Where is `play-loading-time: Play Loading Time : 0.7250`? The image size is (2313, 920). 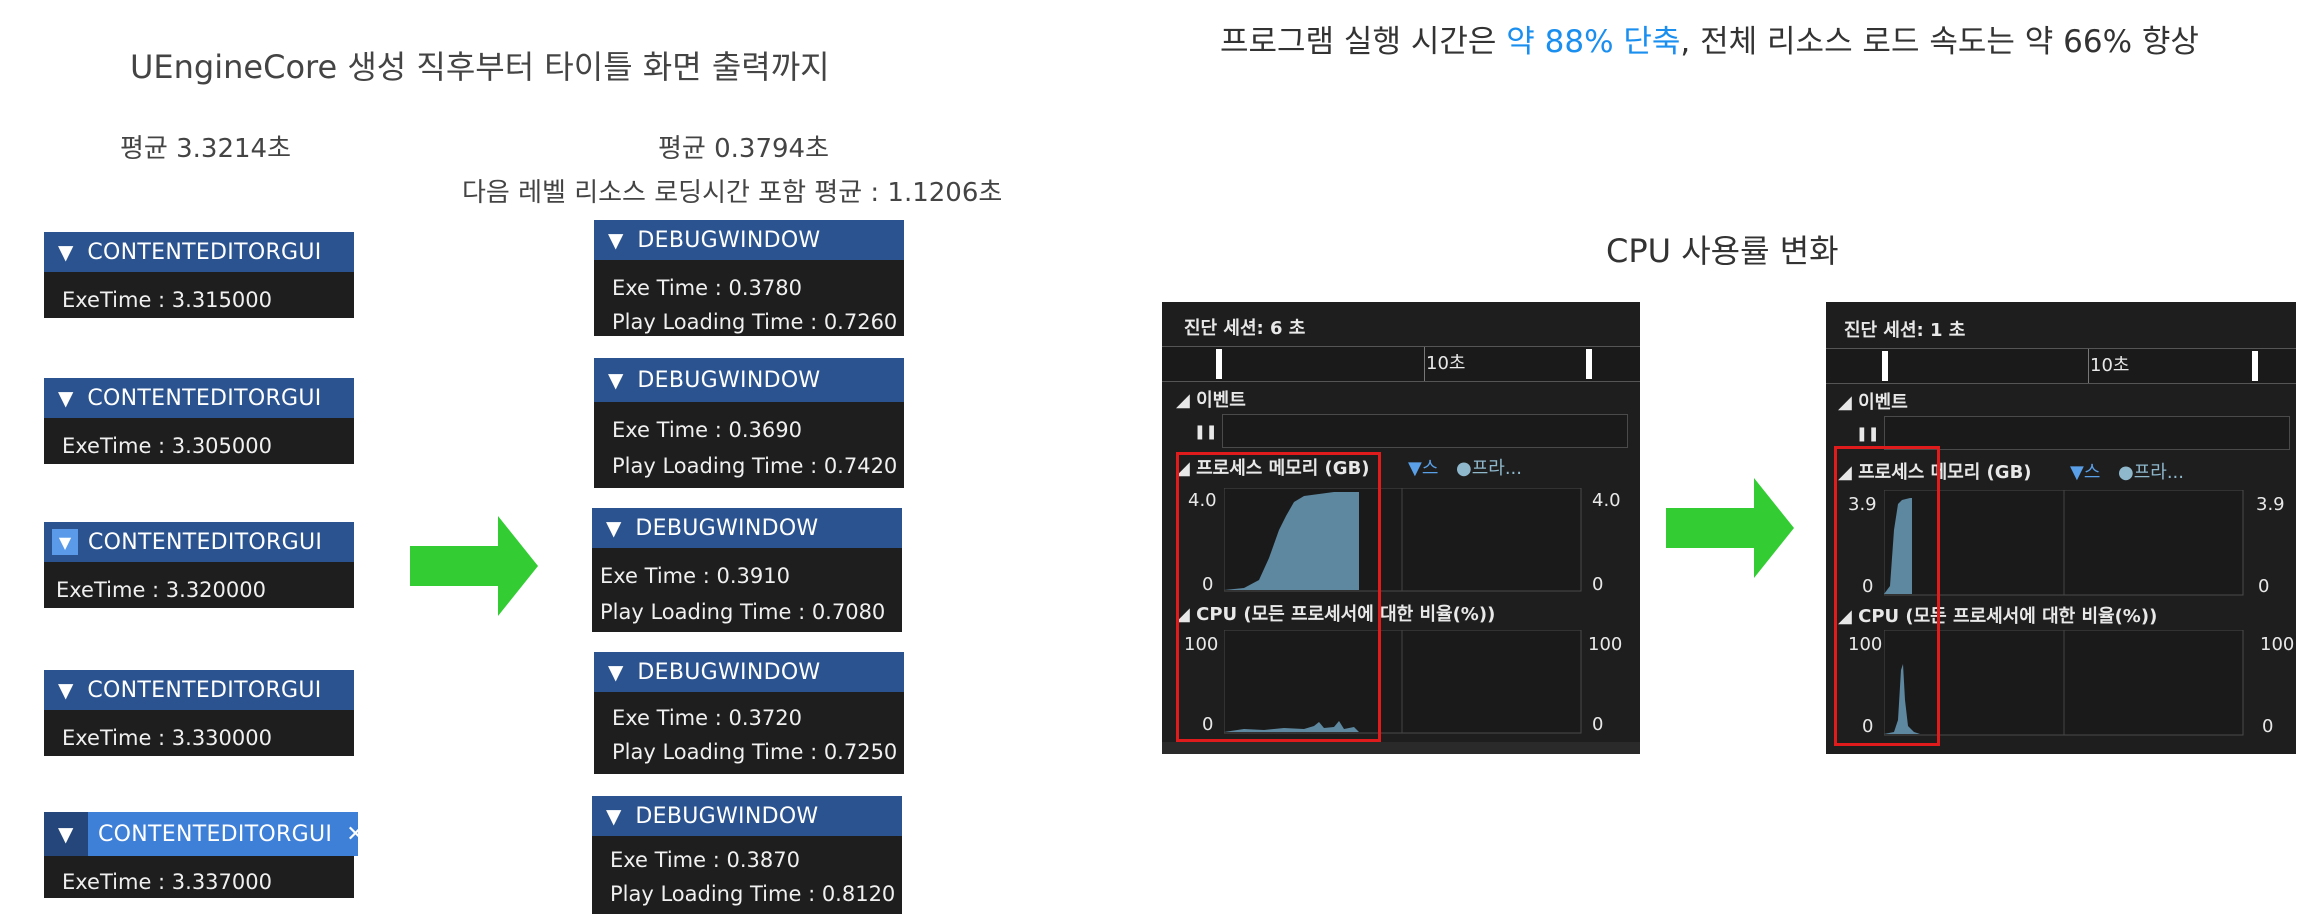 play-loading-time: Play Loading Time : 0.7250 is located at coordinates (755, 752).